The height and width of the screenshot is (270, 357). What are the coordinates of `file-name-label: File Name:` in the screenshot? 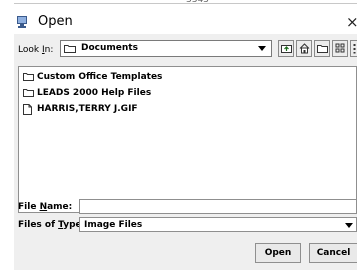 It's located at (45, 207).